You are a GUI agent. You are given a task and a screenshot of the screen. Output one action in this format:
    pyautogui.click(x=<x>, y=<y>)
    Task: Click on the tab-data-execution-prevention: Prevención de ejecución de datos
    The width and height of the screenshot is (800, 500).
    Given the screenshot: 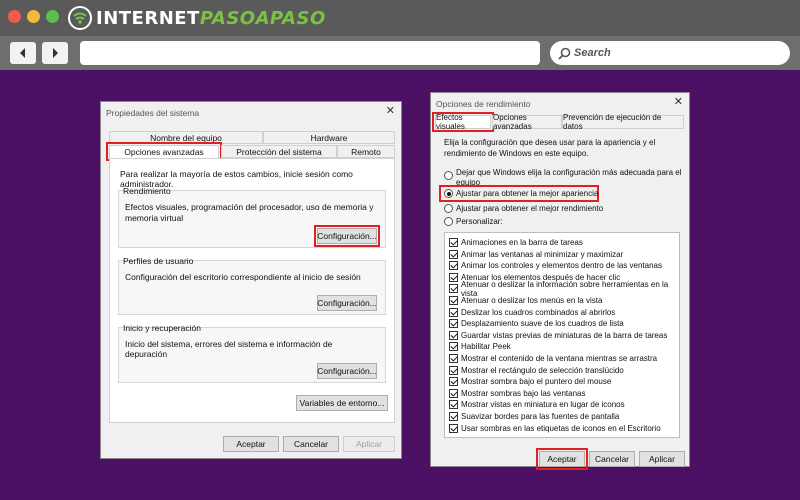 What is the action you would take?
    pyautogui.click(x=623, y=122)
    